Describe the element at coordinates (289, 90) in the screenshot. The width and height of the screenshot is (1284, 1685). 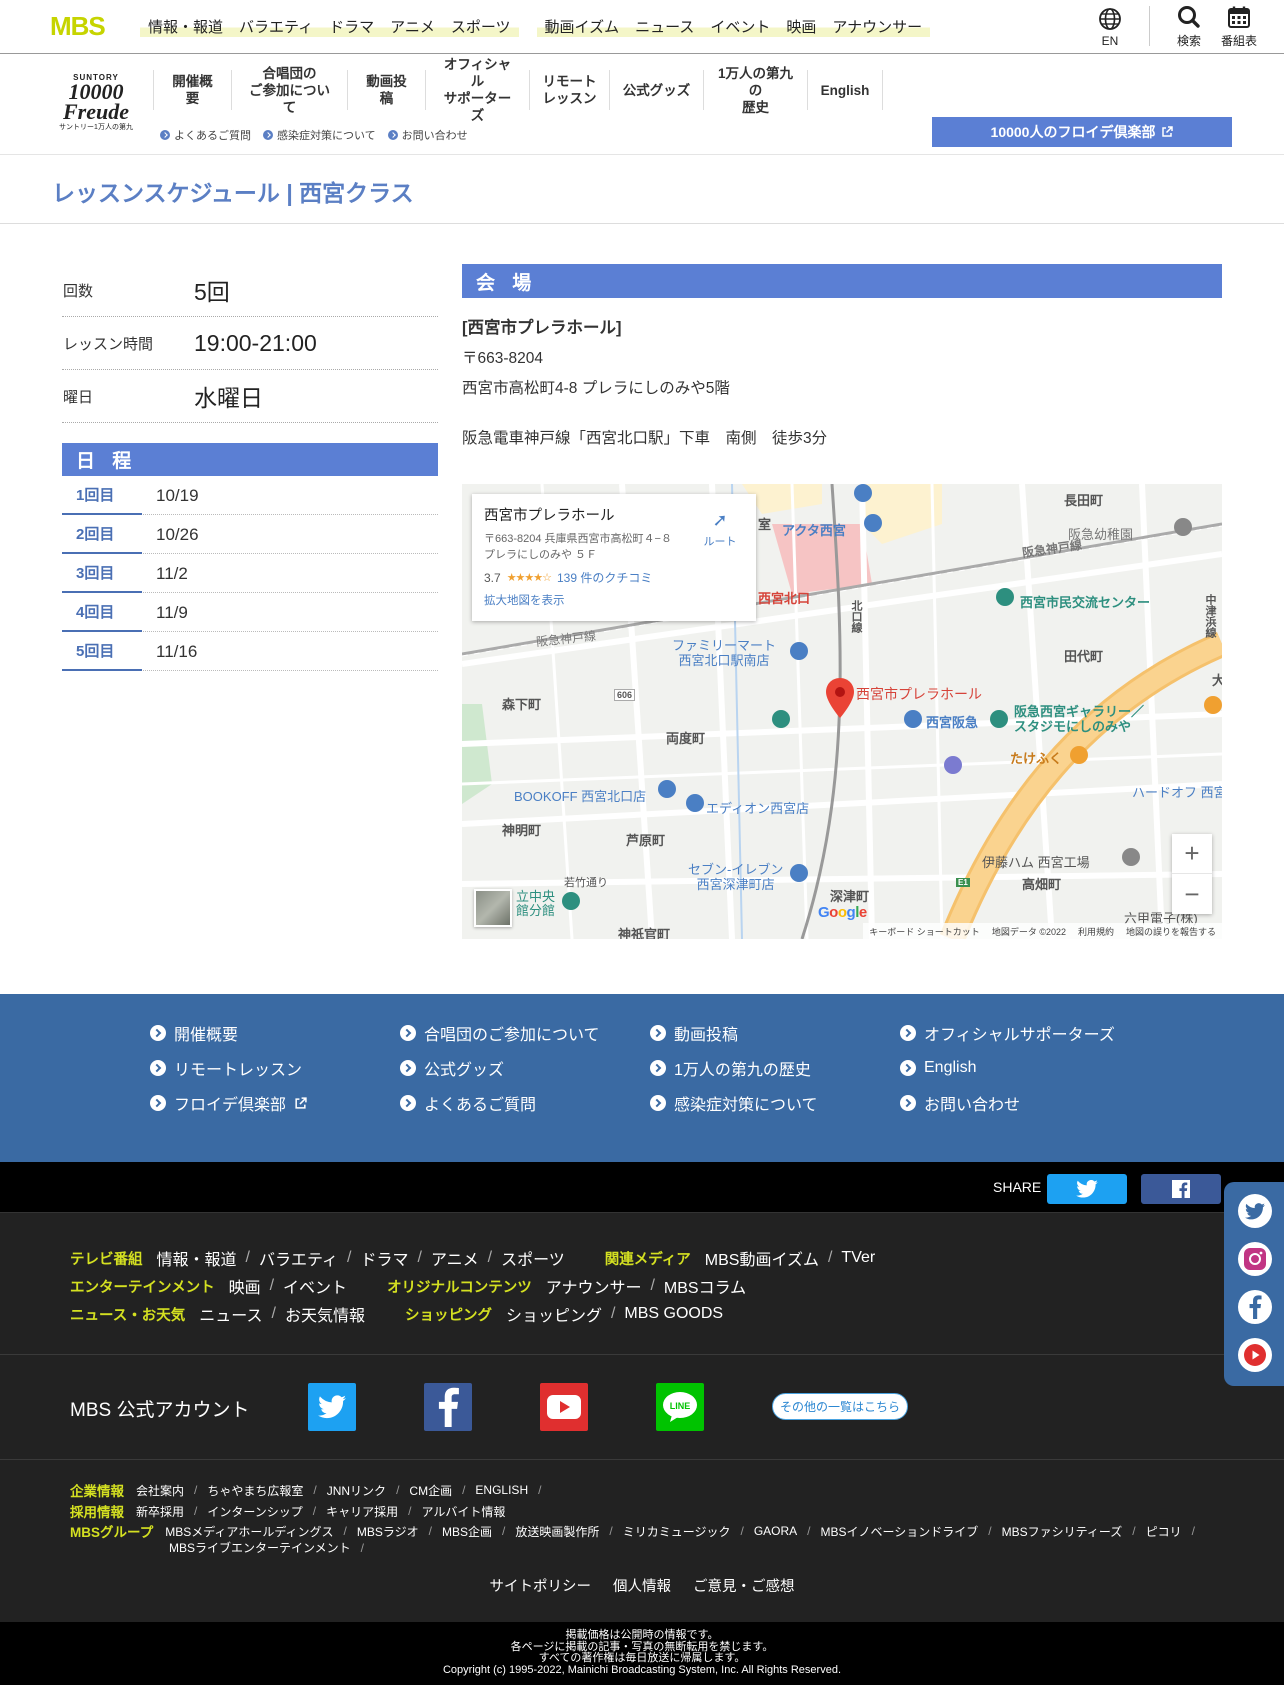
I see `freude-nav-join: 合唱団の ご参加について` at that location.